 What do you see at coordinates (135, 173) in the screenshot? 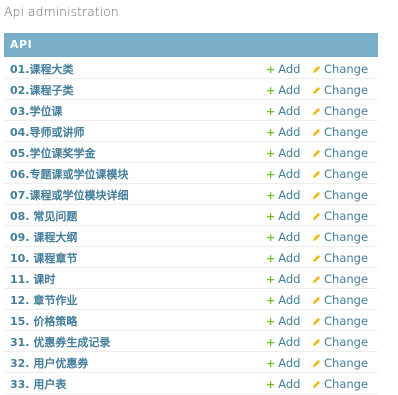
I see `model-name-cell: 06.专题课或学位课模块` at bounding box center [135, 173].